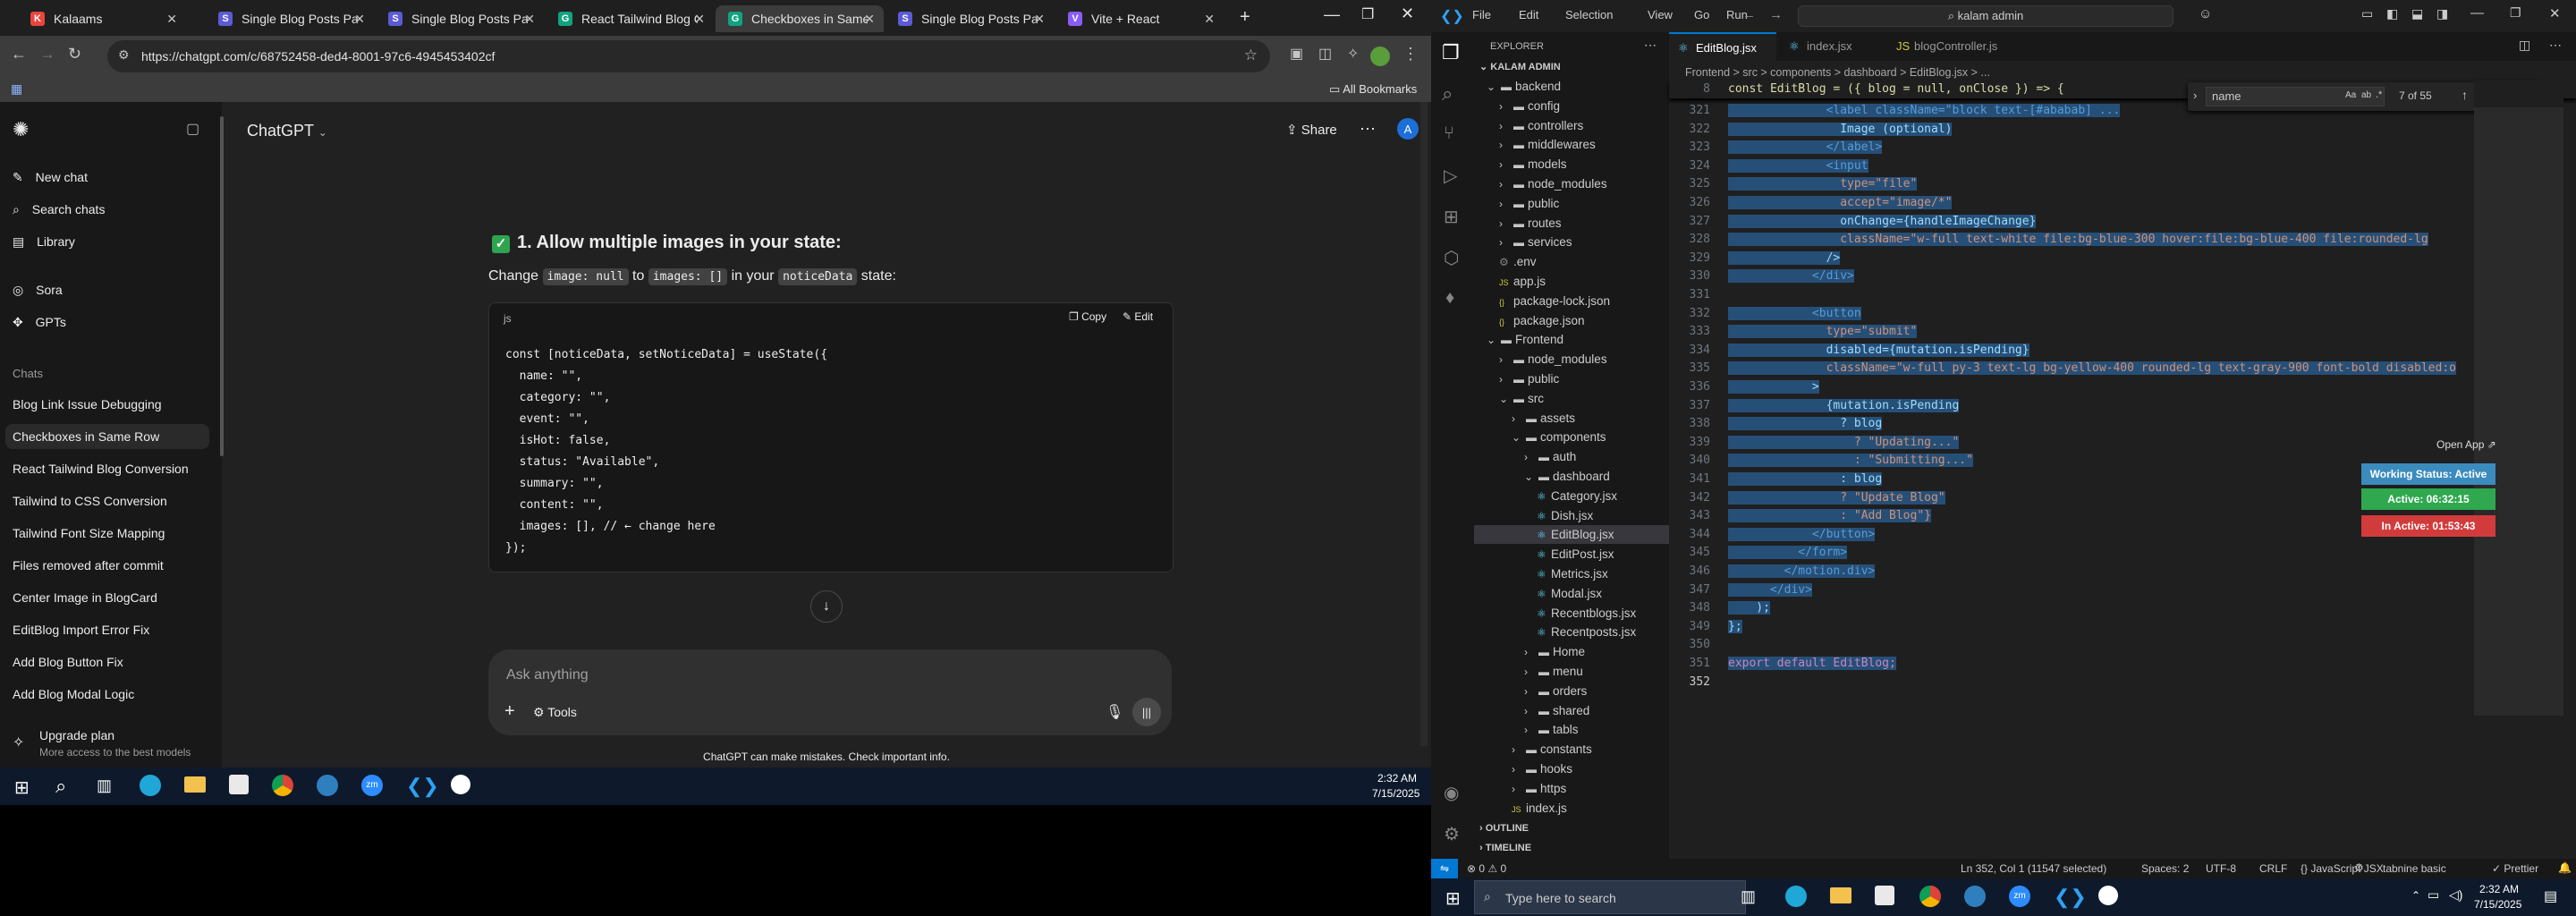 This screenshot has height=916, width=2576. What do you see at coordinates (239, 784) in the screenshot?
I see `store-icon` at bounding box center [239, 784].